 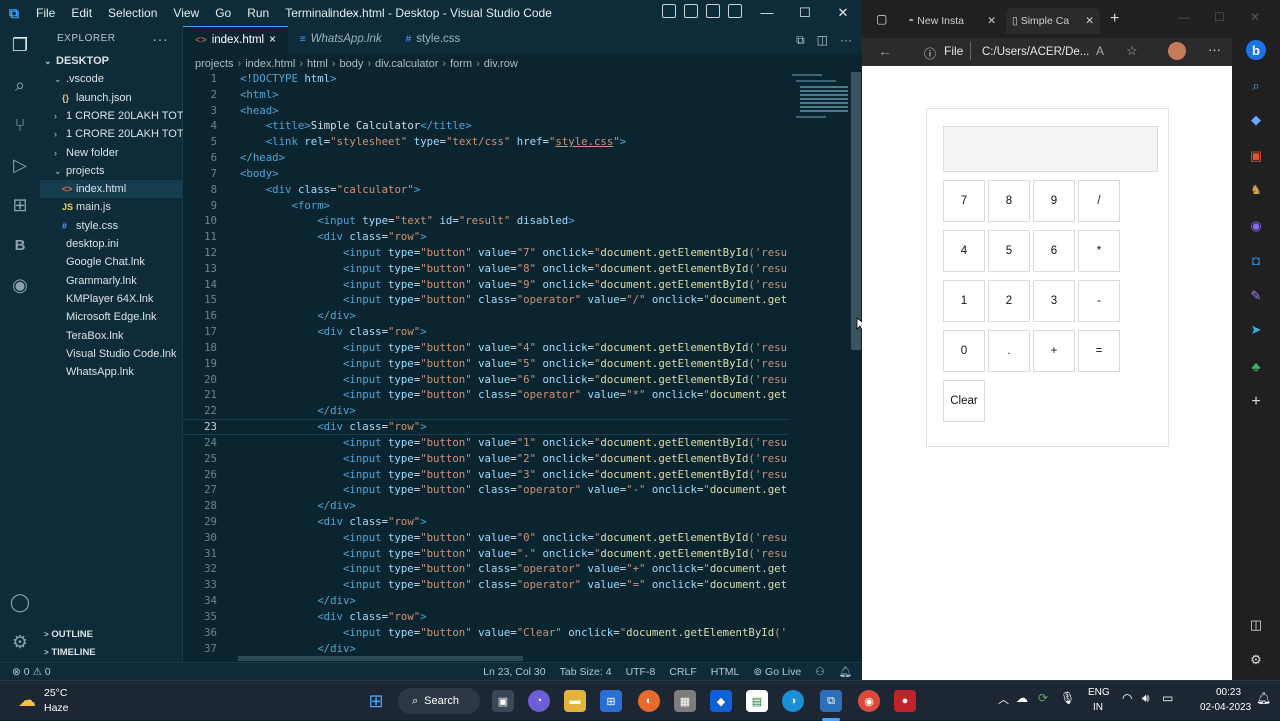 What do you see at coordinates (930, 53) in the screenshot?
I see `info-icon: ⓘ` at bounding box center [930, 53].